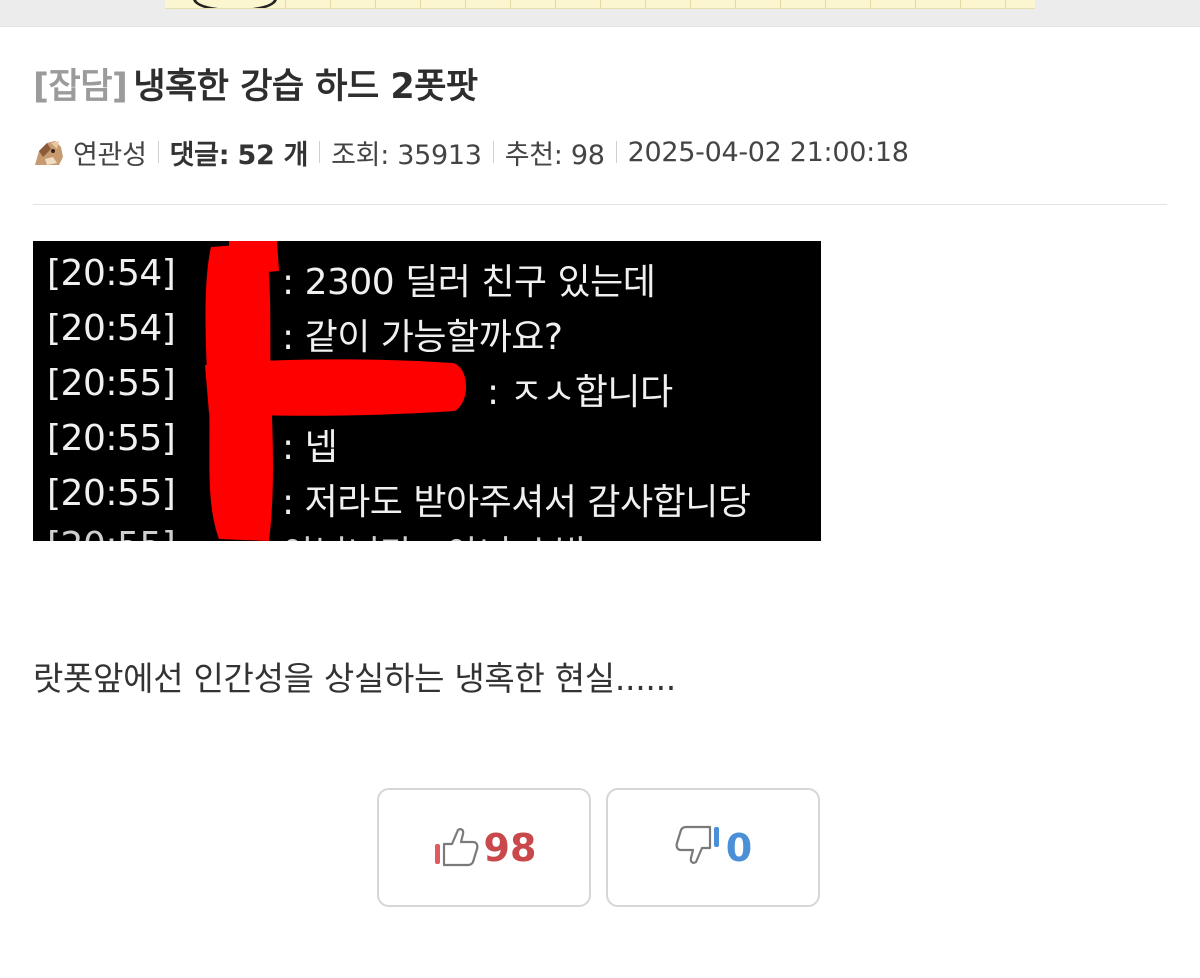 This screenshot has width=1200, height=978. Describe the element at coordinates (406, 155) in the screenshot. I see `view-count: 조회: 35913` at that location.